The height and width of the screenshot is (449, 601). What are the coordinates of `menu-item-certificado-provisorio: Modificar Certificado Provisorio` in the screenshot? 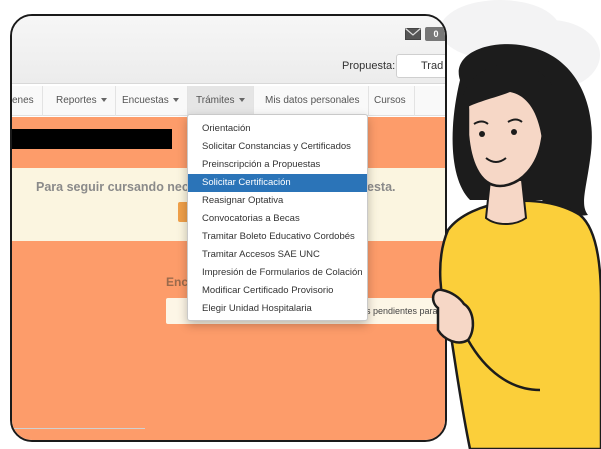 It's located at (277, 291).